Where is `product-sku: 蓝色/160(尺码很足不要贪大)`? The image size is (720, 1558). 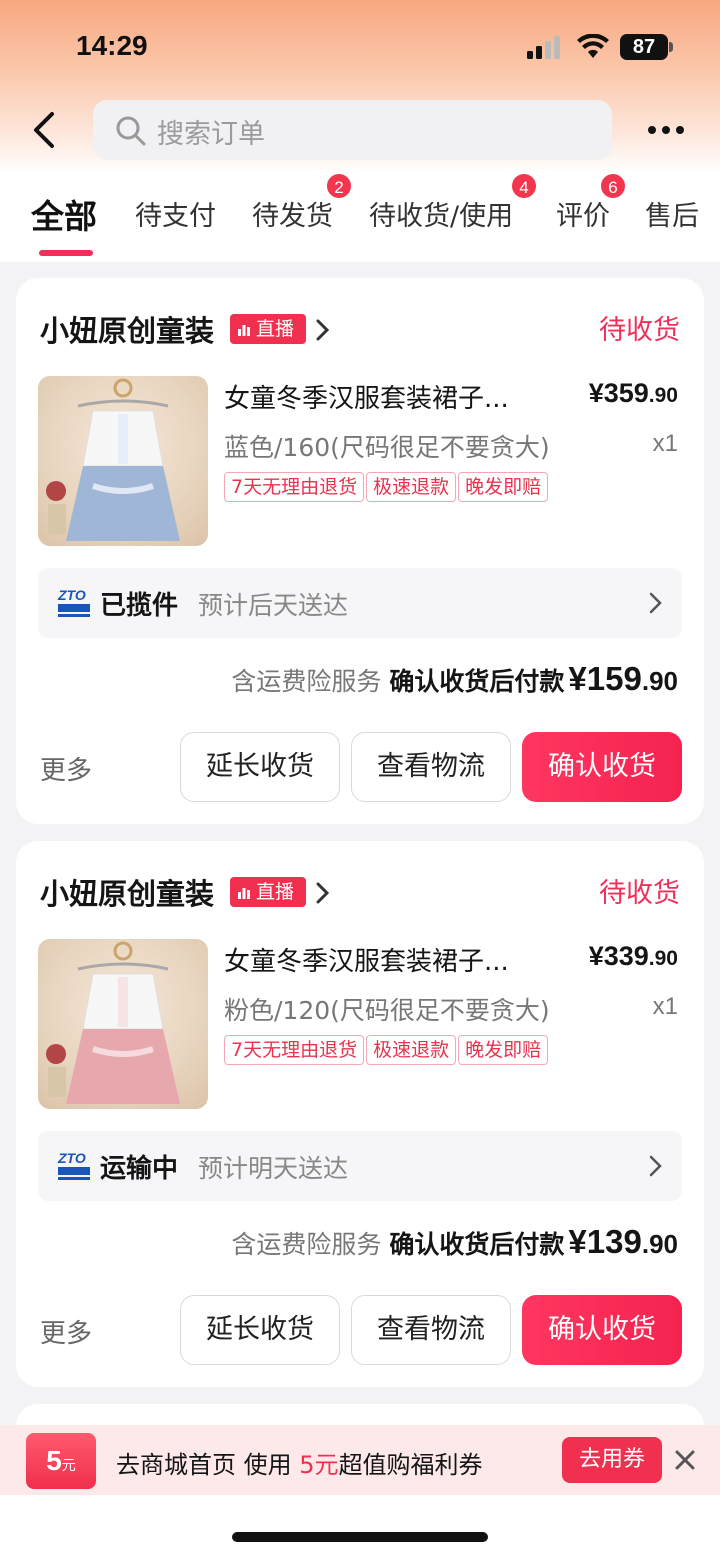
product-sku: 蓝色/160(尺码很足不要贪大) is located at coordinates (387, 447).